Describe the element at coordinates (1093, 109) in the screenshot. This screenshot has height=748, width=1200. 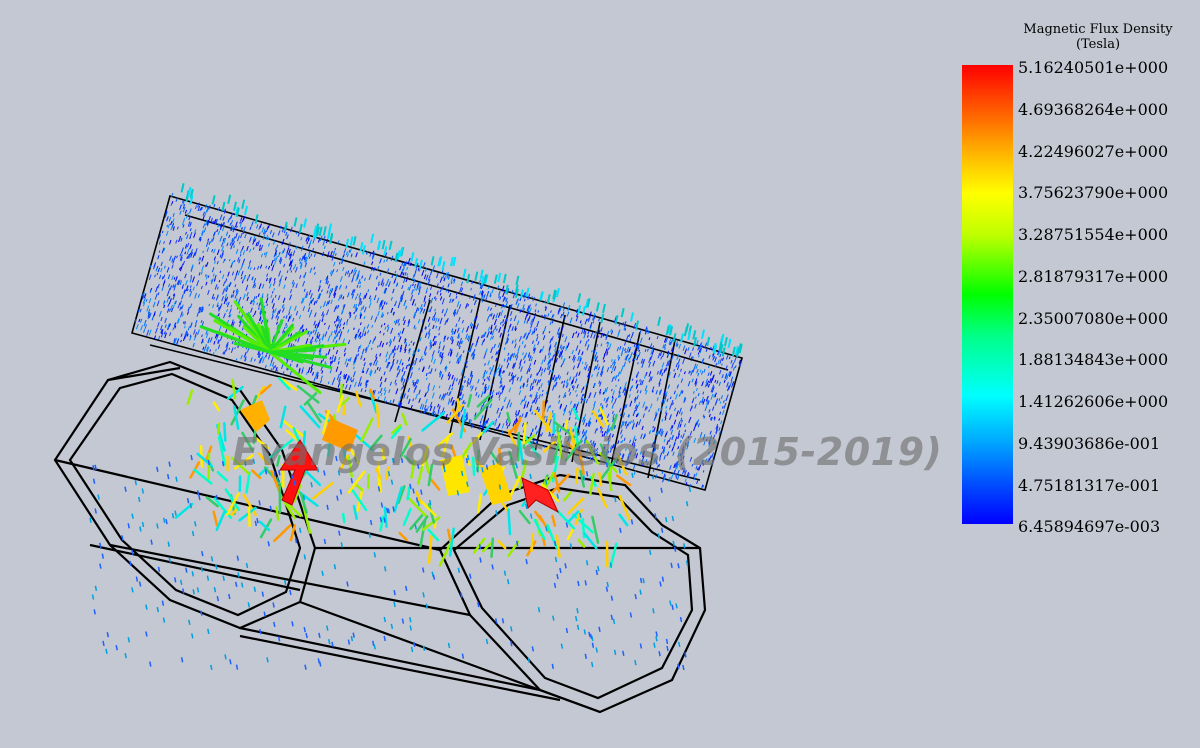
I see `legend-tick: 4.69368264e+000` at that location.